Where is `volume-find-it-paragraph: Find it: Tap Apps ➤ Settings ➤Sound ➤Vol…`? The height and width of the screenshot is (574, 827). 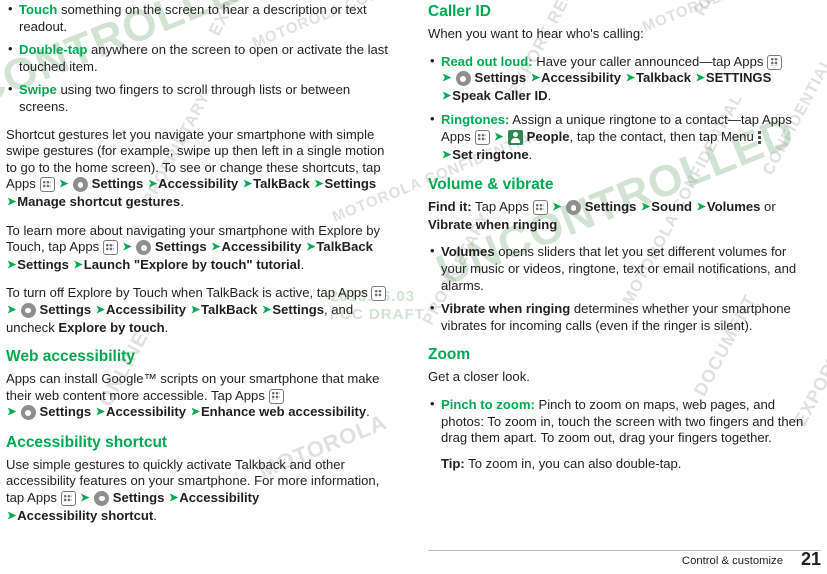 volume-find-it-paragraph: Find it: Tap Apps ➤ Settings ➤Sound ➤Vol… is located at coordinates (619, 216).